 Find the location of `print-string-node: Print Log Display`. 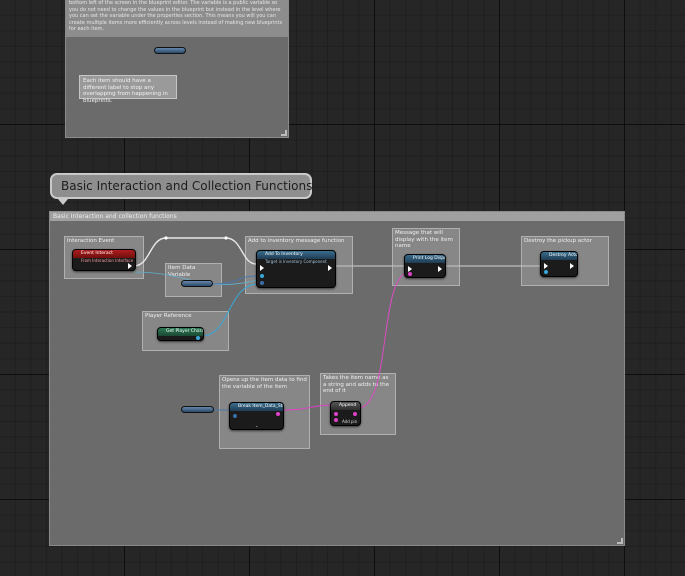

print-string-node: Print Log Display is located at coordinates (425, 266).